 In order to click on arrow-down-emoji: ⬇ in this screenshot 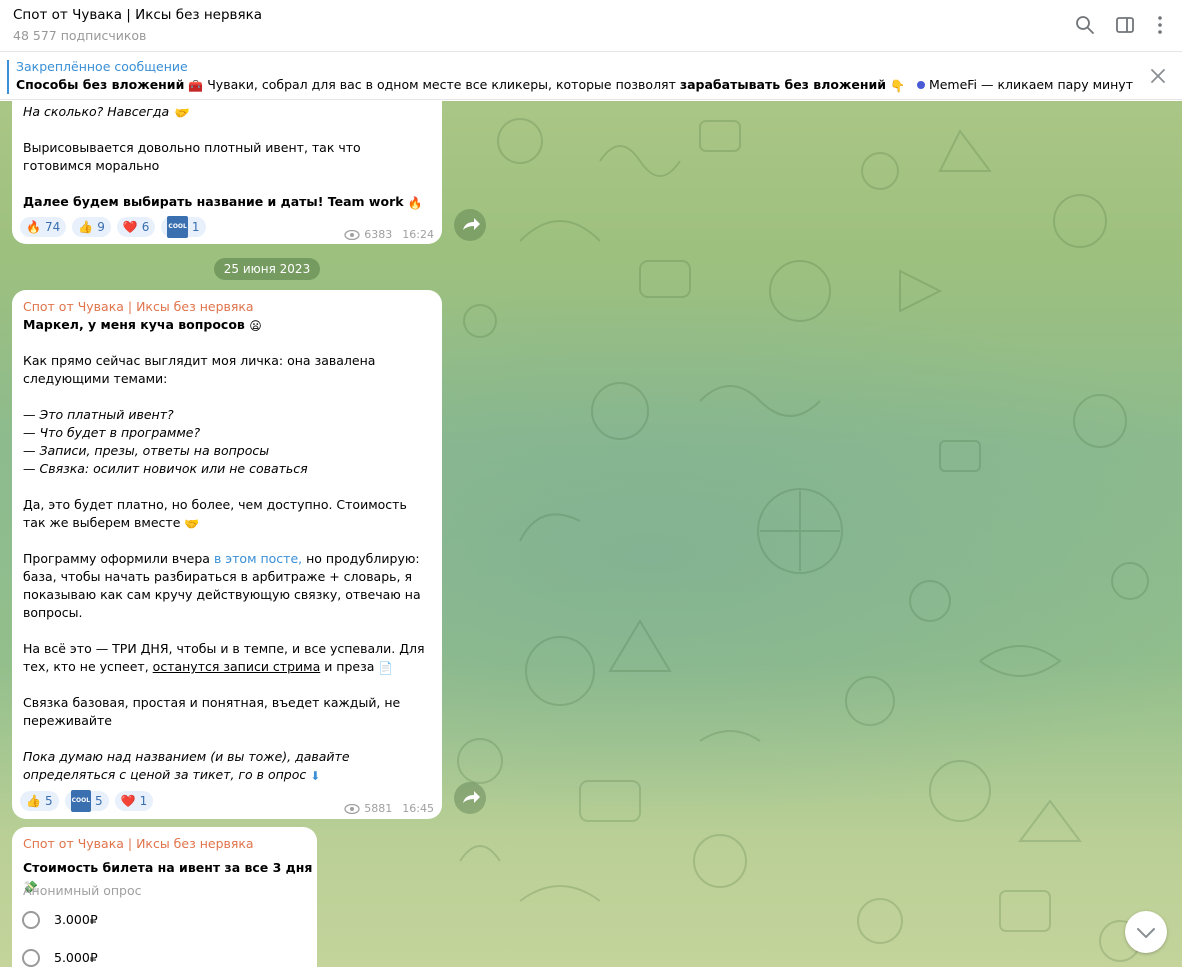, I will do `click(315, 776)`.